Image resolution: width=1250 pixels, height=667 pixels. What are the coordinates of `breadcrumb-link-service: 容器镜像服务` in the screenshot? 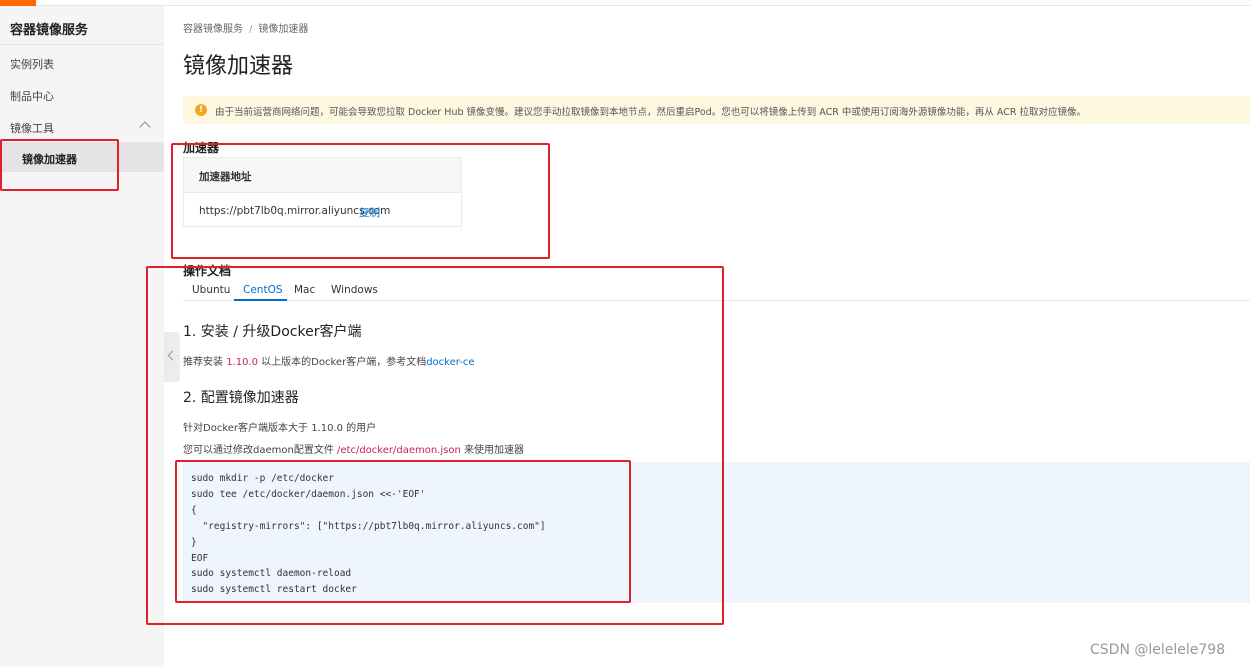 It's located at (213, 29).